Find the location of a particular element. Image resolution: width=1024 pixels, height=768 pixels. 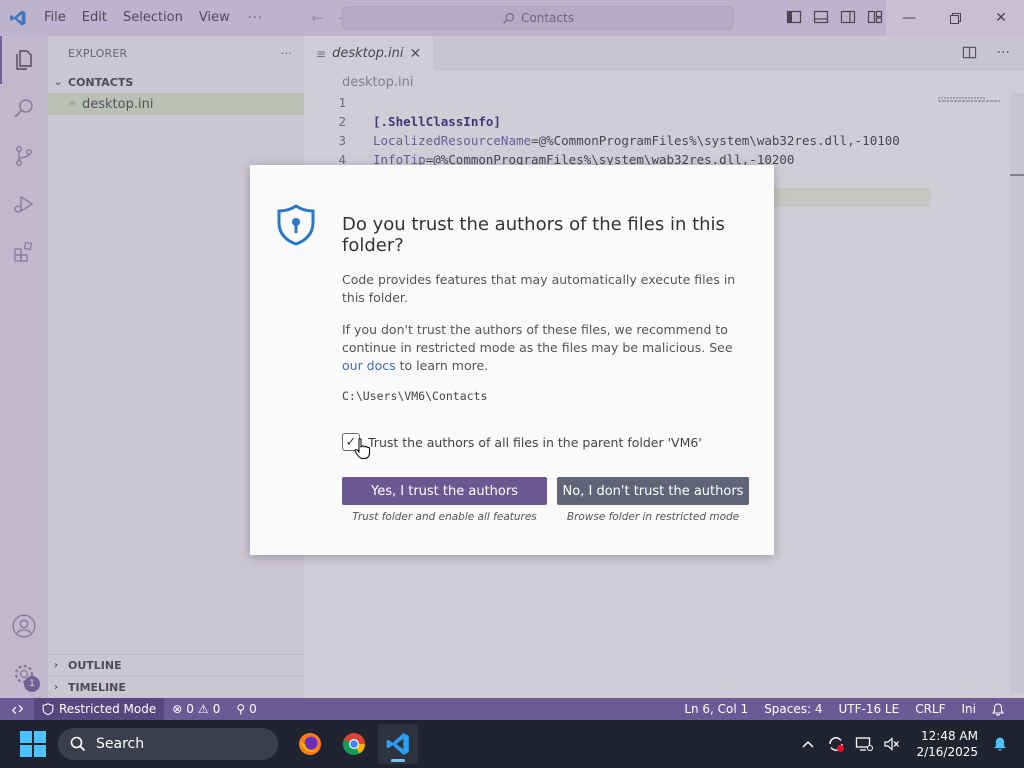

vscode-taskbar-icon is located at coordinates (398, 744).